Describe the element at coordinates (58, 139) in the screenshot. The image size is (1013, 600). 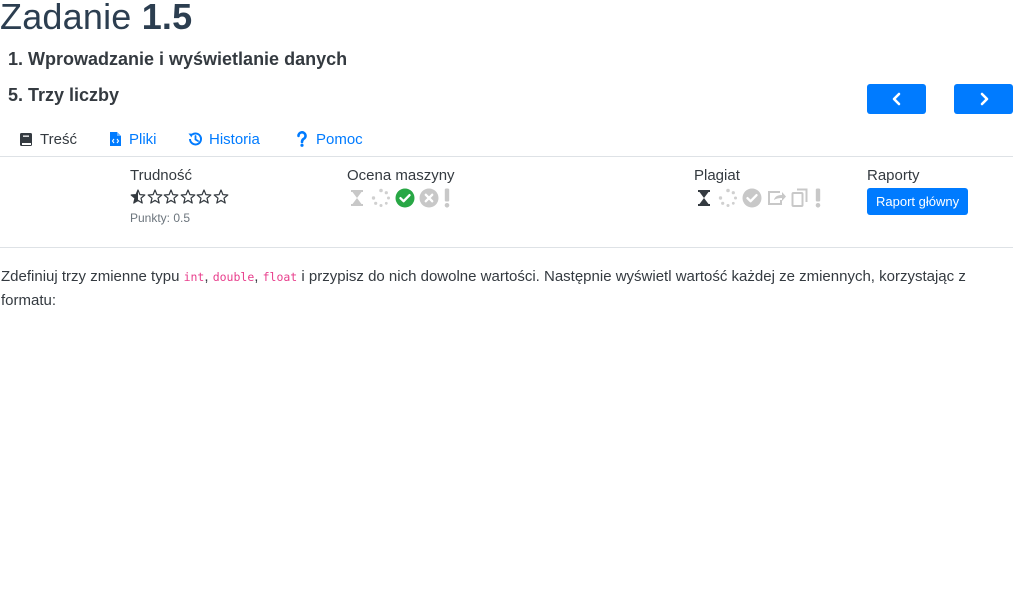
I see `tab-tresc-label: Treść` at that location.